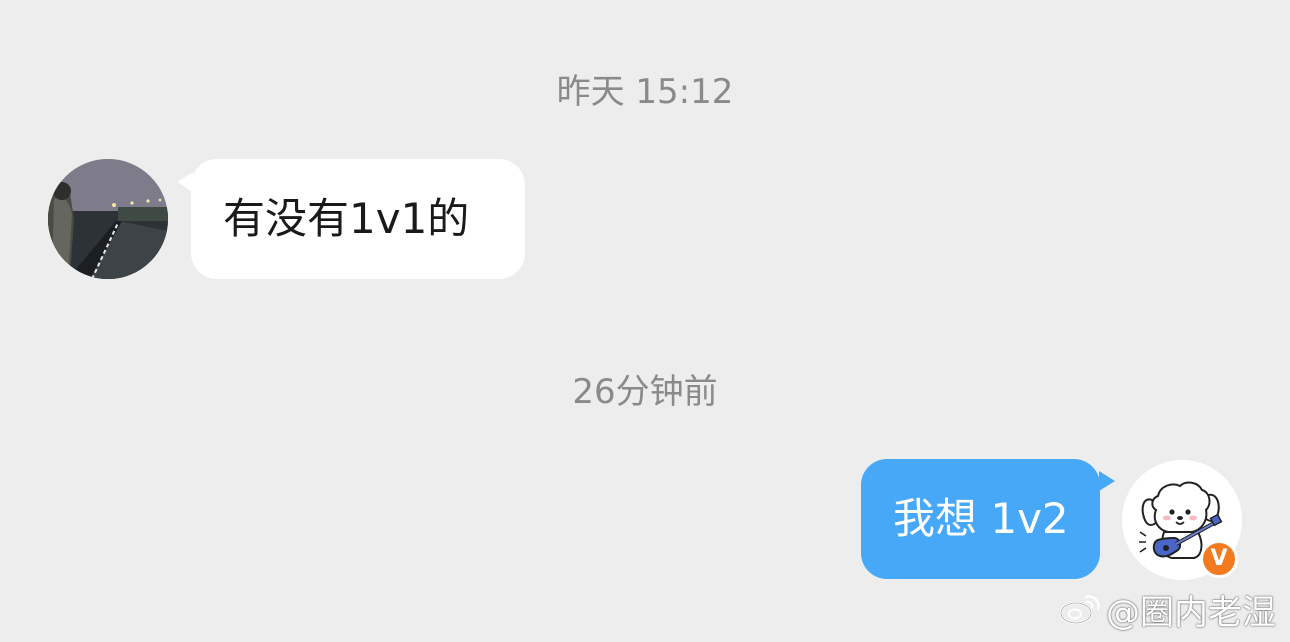 The width and height of the screenshot is (1290, 642). Describe the element at coordinates (1079, 610) in the screenshot. I see `weibo-logo-icon` at that location.